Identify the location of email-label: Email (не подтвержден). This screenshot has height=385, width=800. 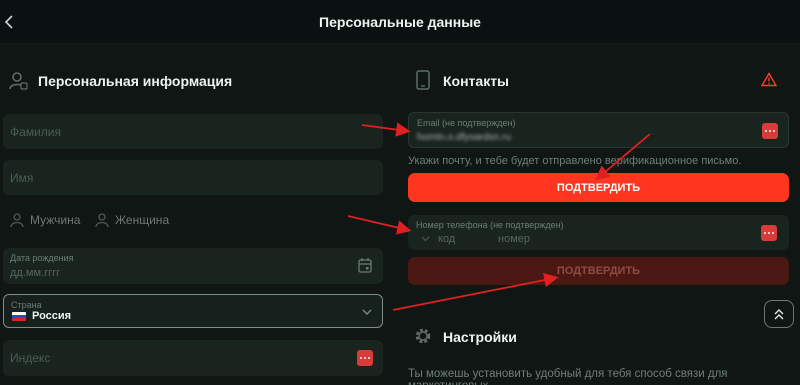
(466, 123).